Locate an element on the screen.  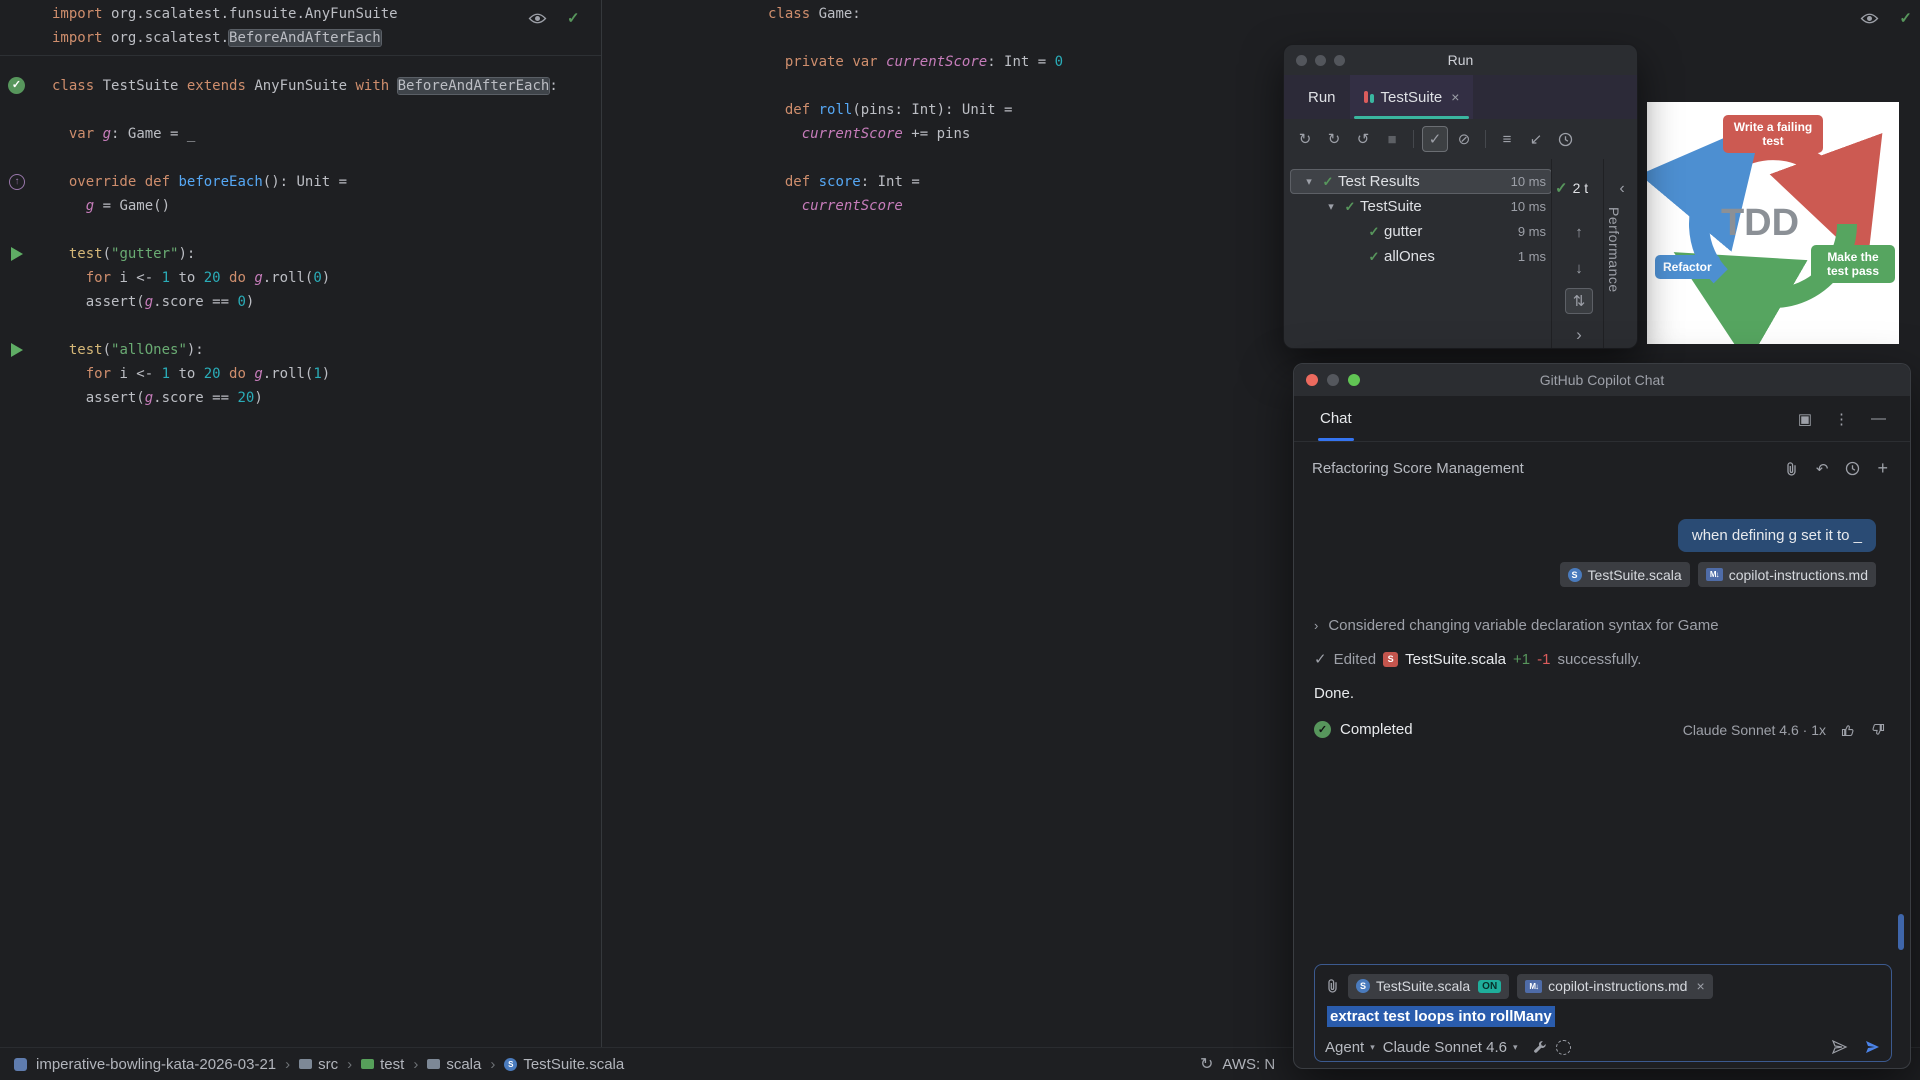
code-line: def score: Int = is located at coordinates (915, 182).